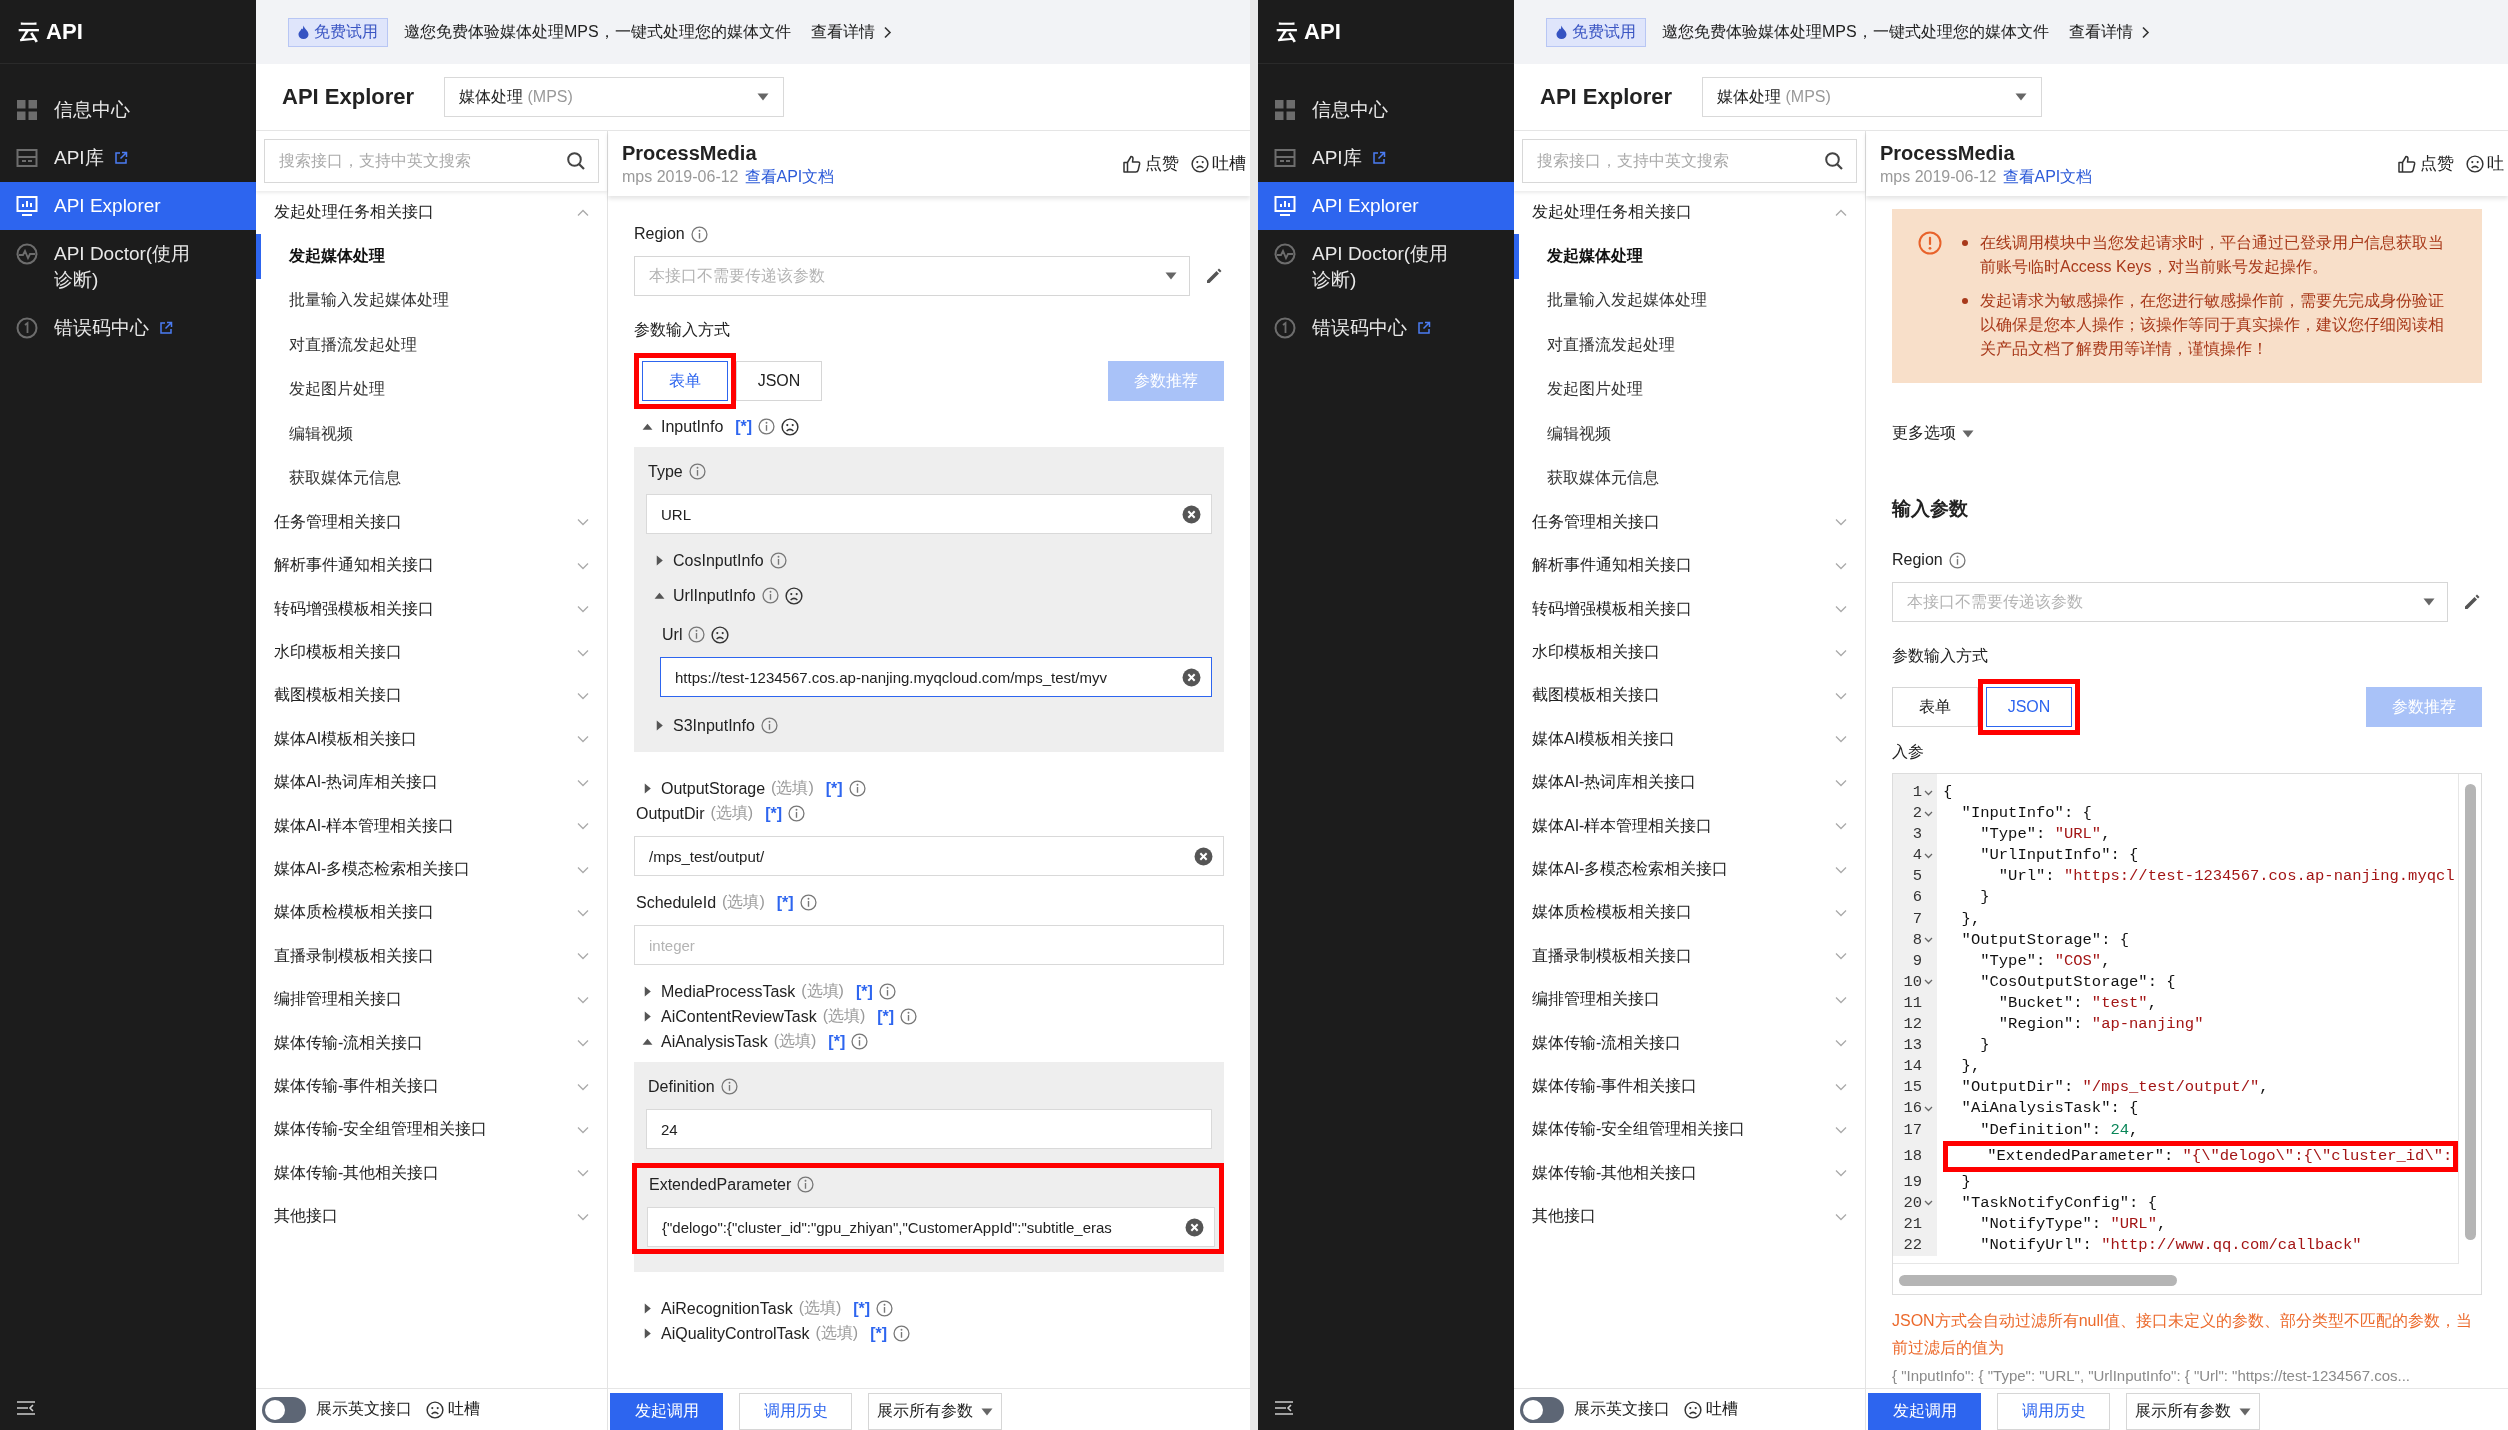 Image resolution: width=2508 pixels, height=1430 pixels. What do you see at coordinates (354, 913) in the screenshot?
I see `group-title: 媒体质检模板相关接口` at bounding box center [354, 913].